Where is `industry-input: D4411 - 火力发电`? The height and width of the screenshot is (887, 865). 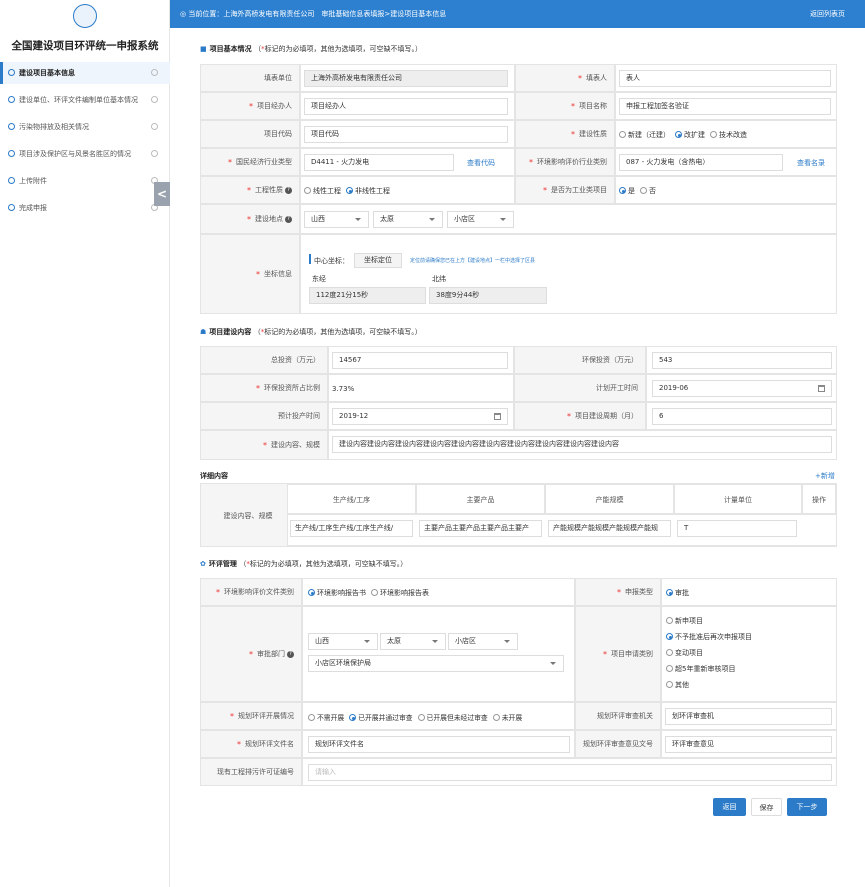
industry-input: D4411 - 火力发电 is located at coordinates (379, 162).